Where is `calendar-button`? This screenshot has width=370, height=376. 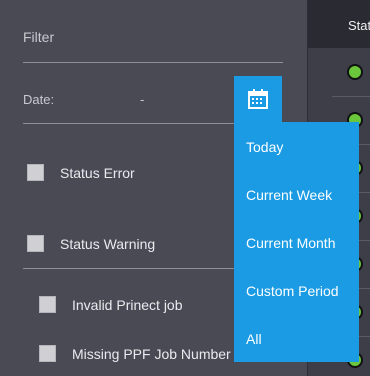
calendar-button is located at coordinates (258, 99).